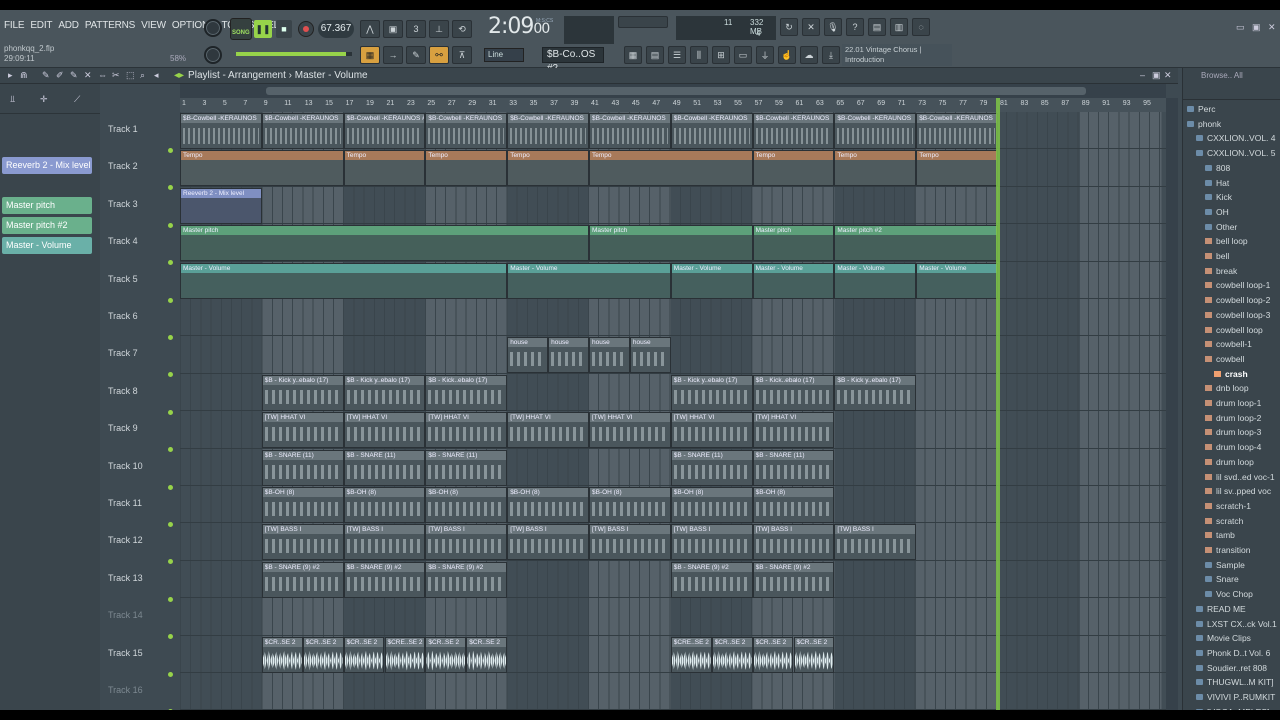  I want to click on browser-item: scratch-1, so click(1231, 506).